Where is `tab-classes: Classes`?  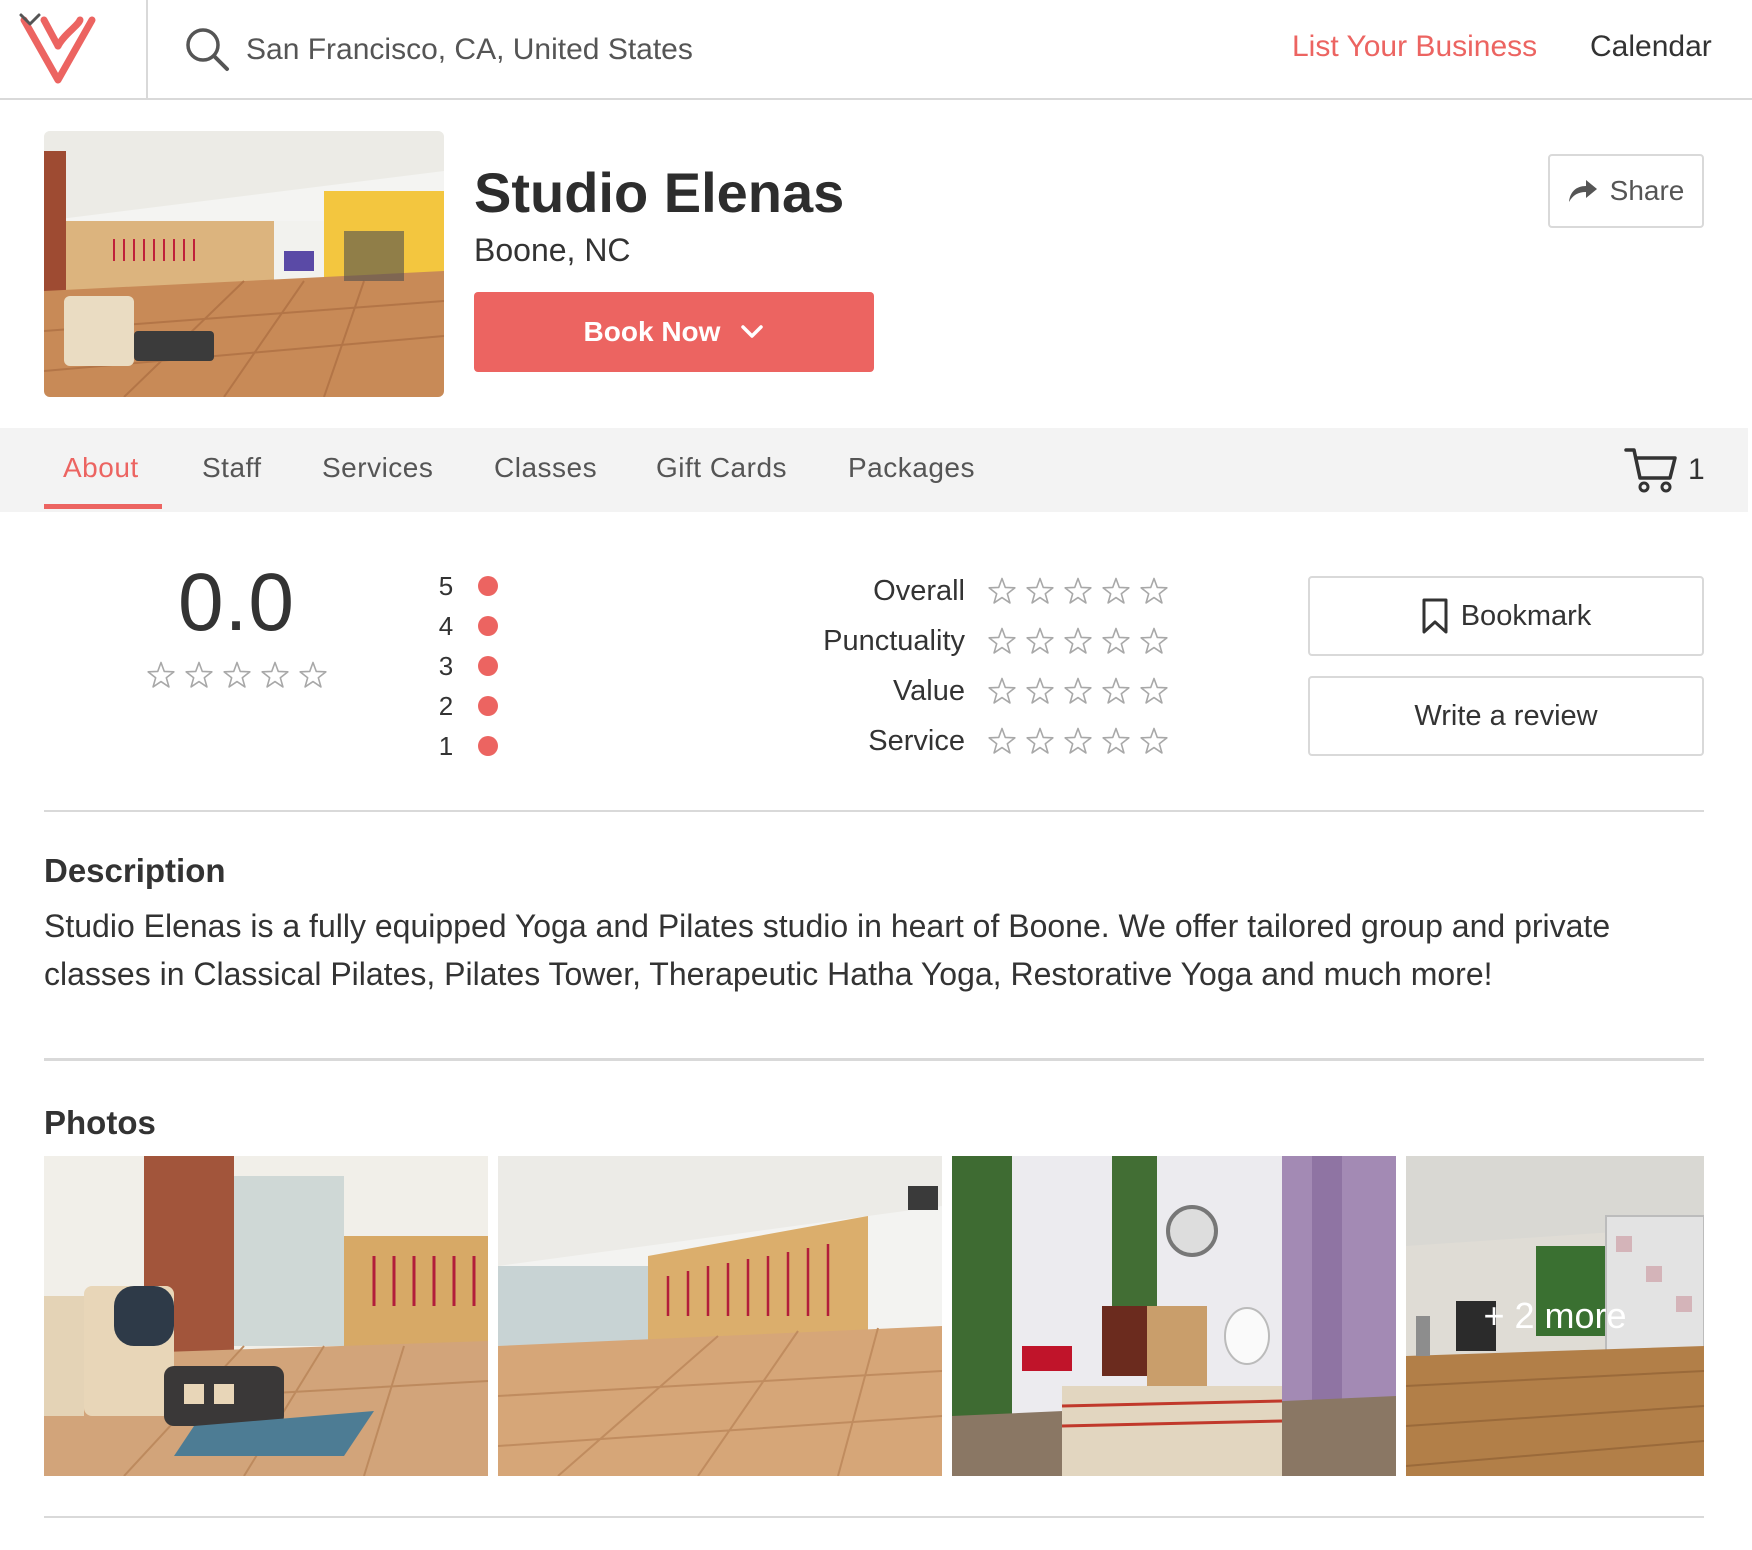 tab-classes: Classes is located at coordinates (545, 470).